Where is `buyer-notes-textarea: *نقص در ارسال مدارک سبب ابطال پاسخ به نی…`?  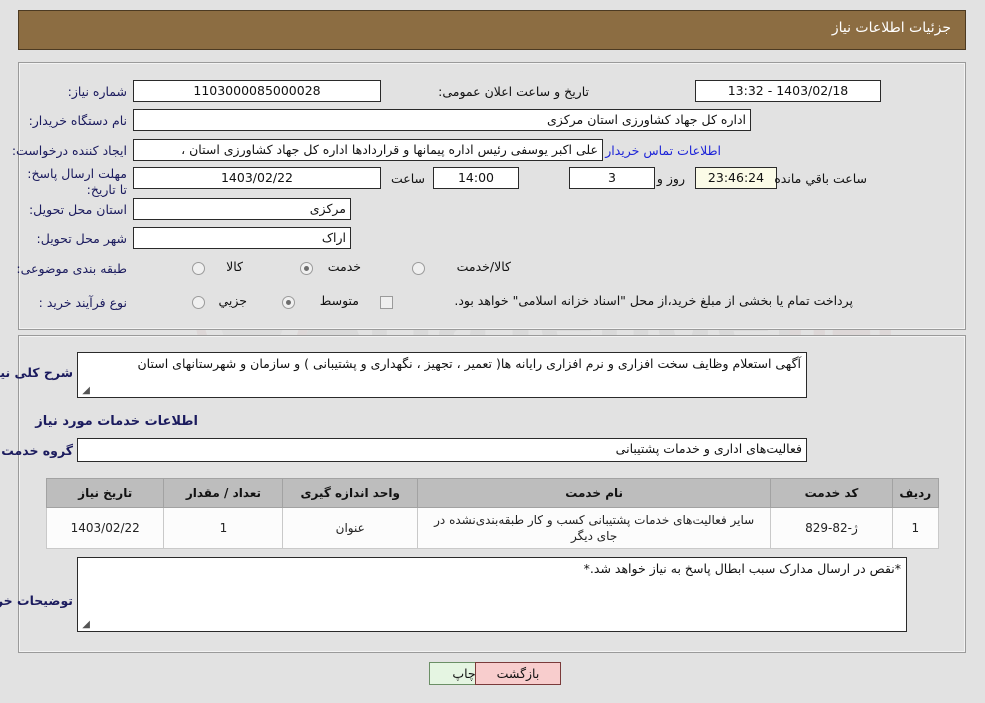
buyer-notes-textarea: *نقص در ارسال مدارک سبب ابطال پاسخ به نی… is located at coordinates (492, 594).